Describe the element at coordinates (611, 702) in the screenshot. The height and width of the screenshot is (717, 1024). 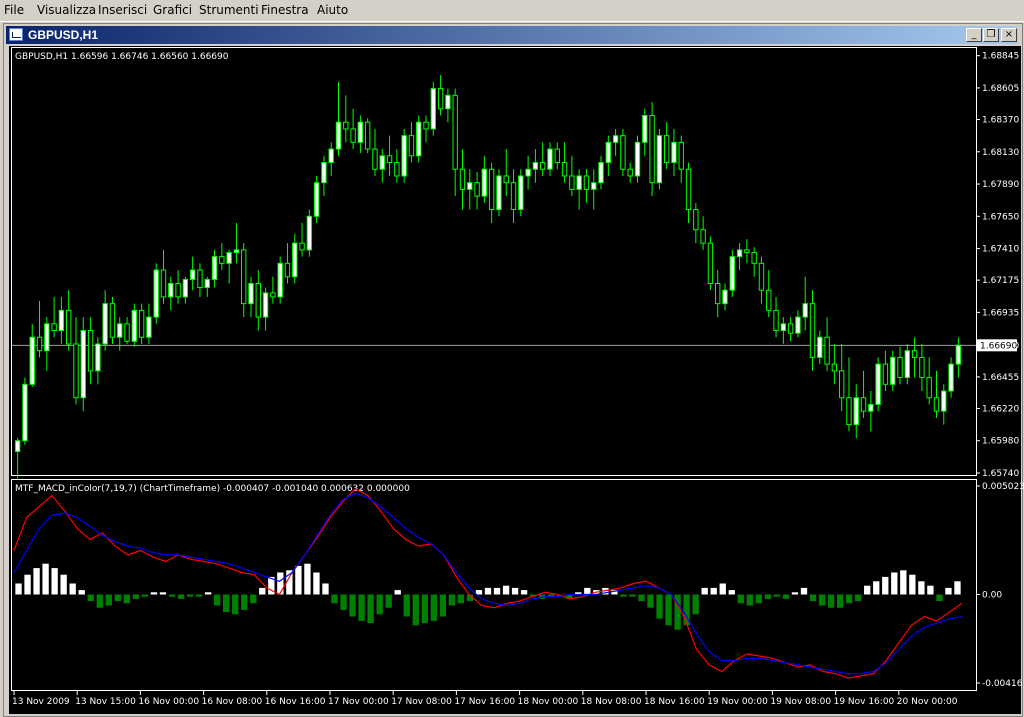
I see `time-label: 18 Nov 08:00` at that location.